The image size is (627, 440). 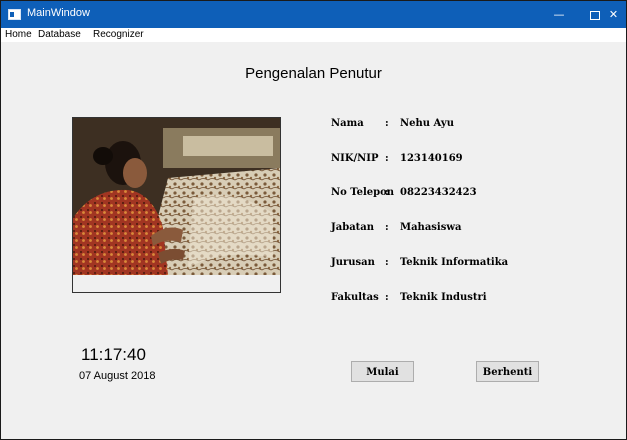 I want to click on start-button: Mulai, so click(x=382, y=371).